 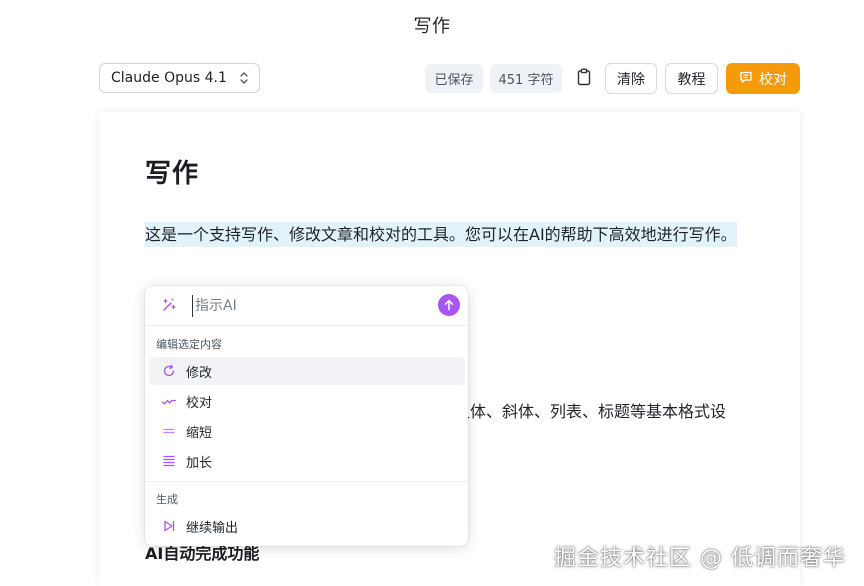 What do you see at coordinates (746, 79) in the screenshot?
I see `comment-icon` at bounding box center [746, 79].